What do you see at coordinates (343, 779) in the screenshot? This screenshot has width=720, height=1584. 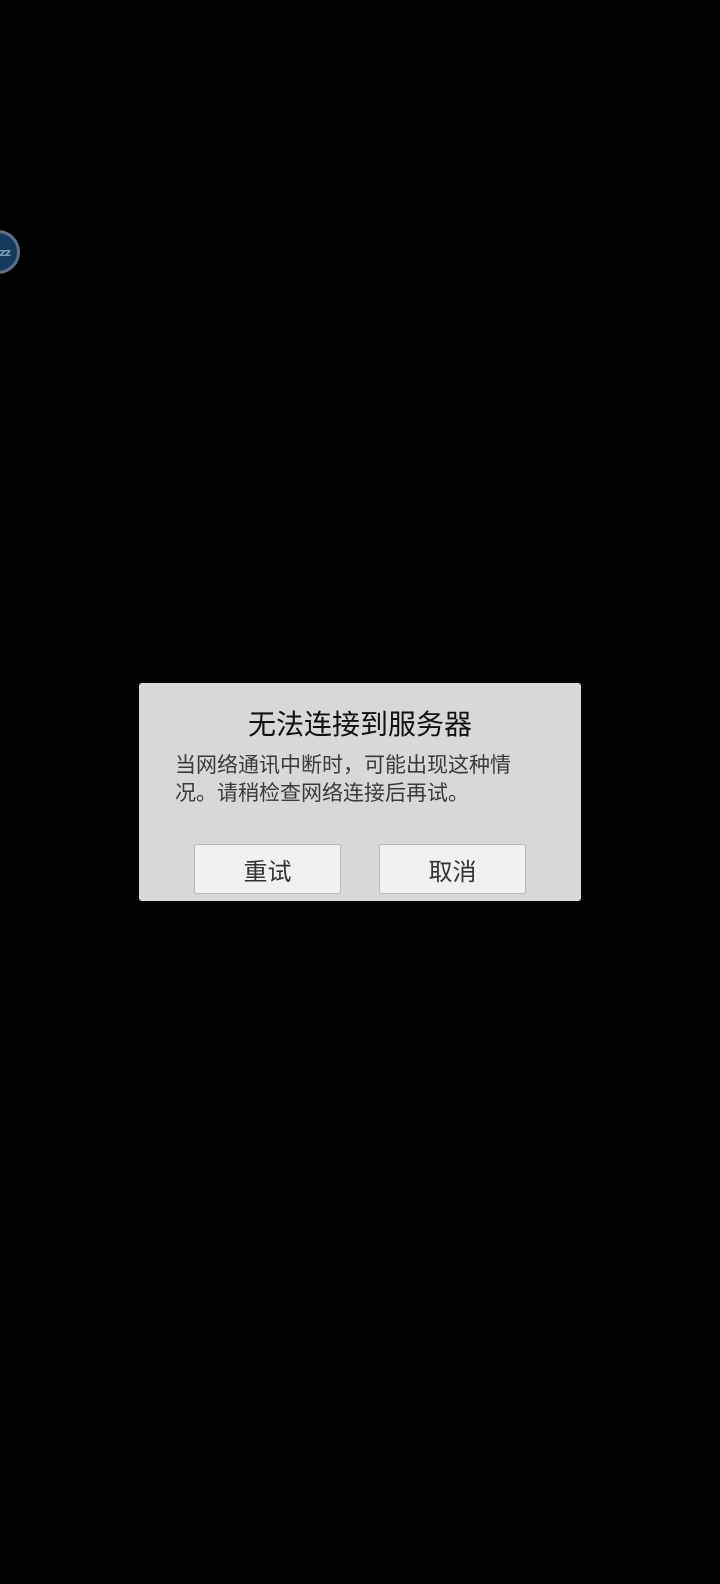 I see `dialog-message: 当网络通讯中断时，可能出现这种情况。请稍检查网络连接后再试。` at bounding box center [343, 779].